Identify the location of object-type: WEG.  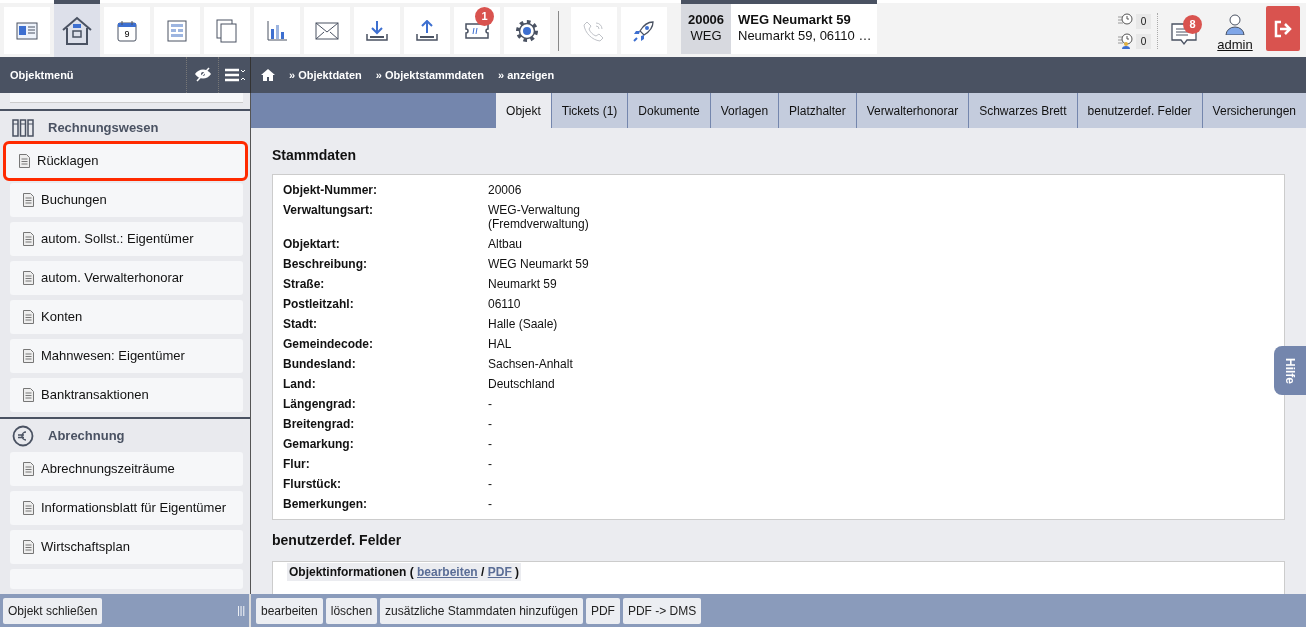
(706, 36).